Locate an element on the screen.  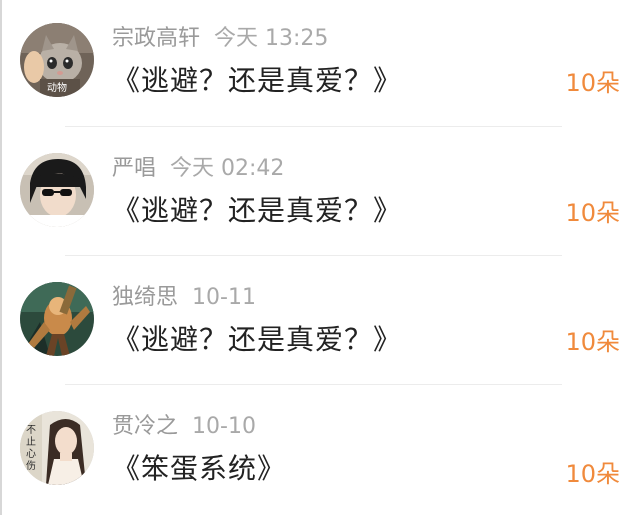
user-name: 独绮思 10-11 is located at coordinates (184, 298).